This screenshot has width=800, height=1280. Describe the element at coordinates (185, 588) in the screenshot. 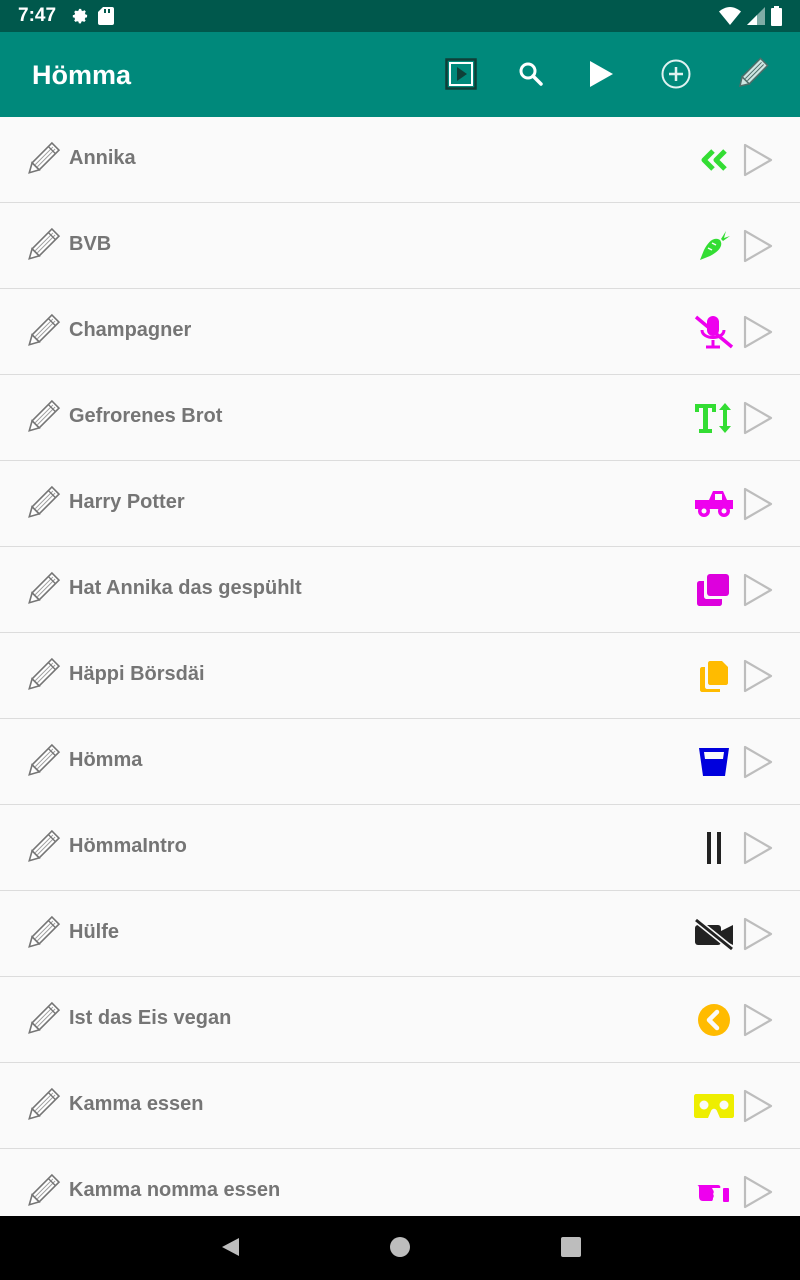

I see `item-label: Hat Annika das gespühlt` at that location.